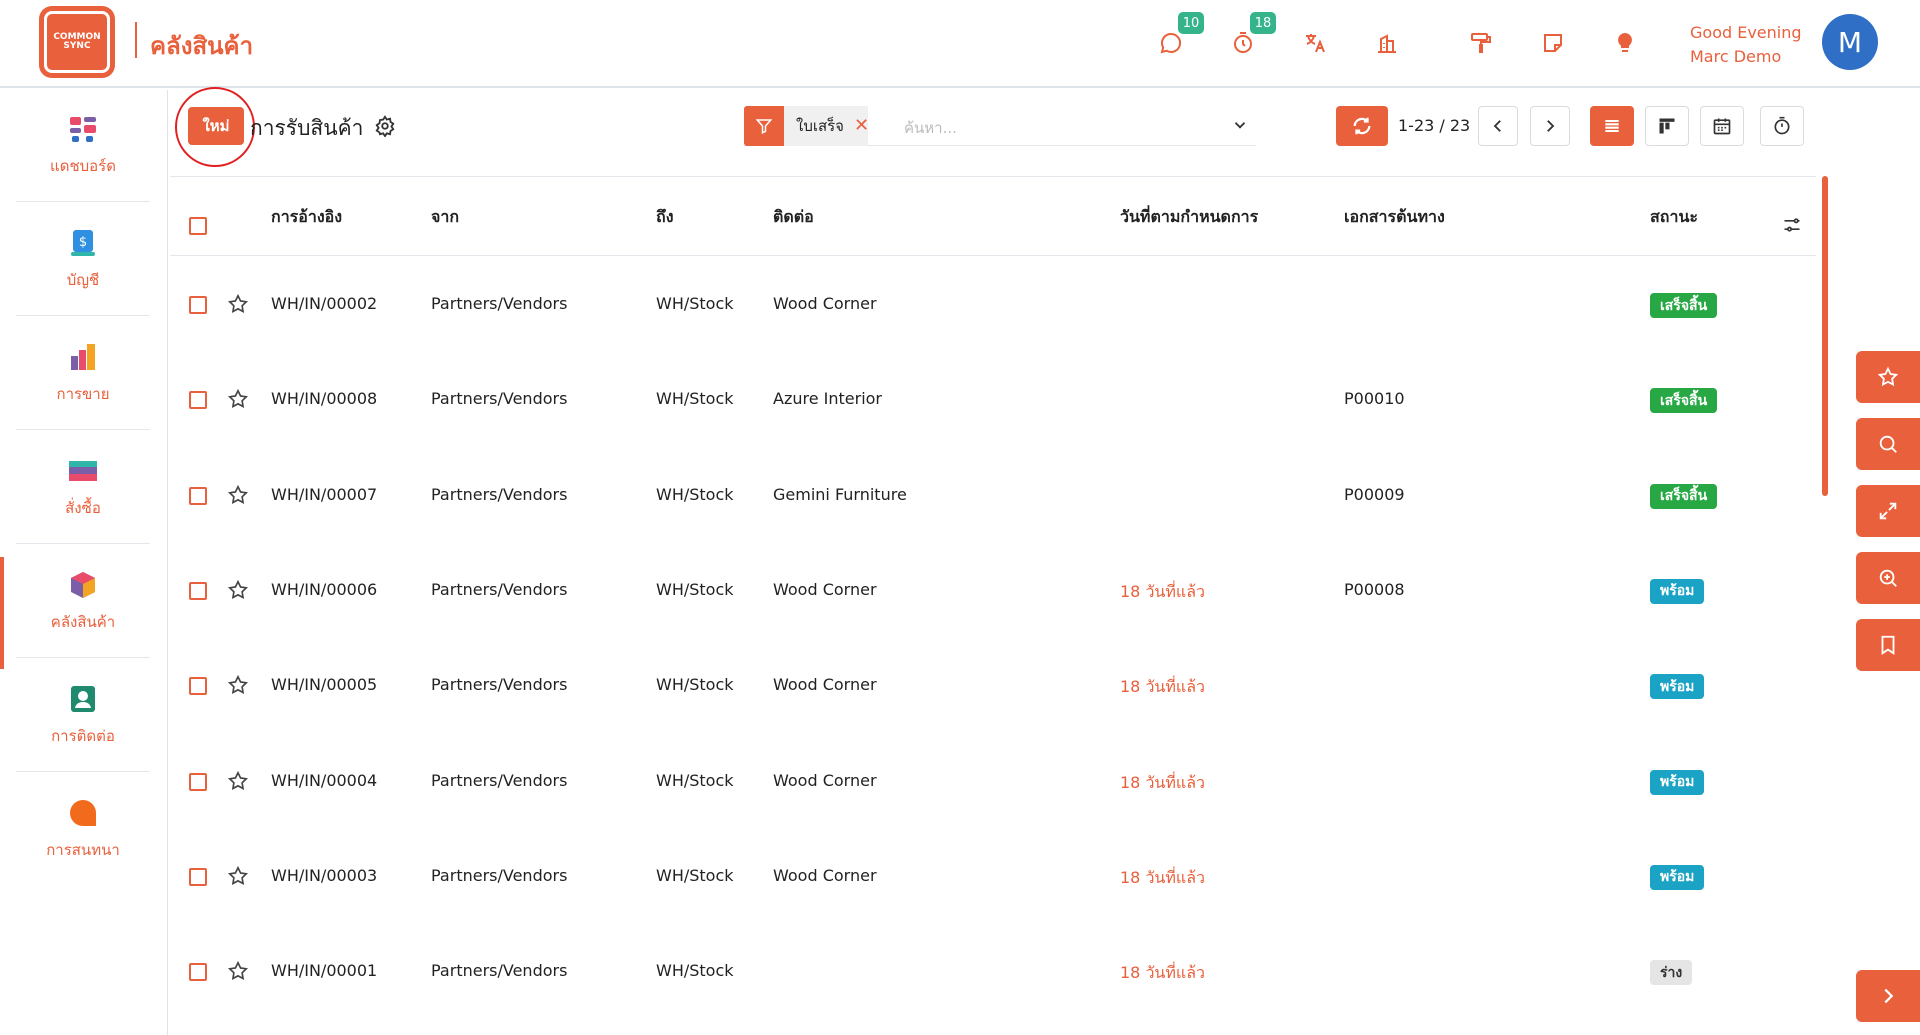 This screenshot has height=1035, width=1920. I want to click on zoom-float-button, so click(1888, 578).